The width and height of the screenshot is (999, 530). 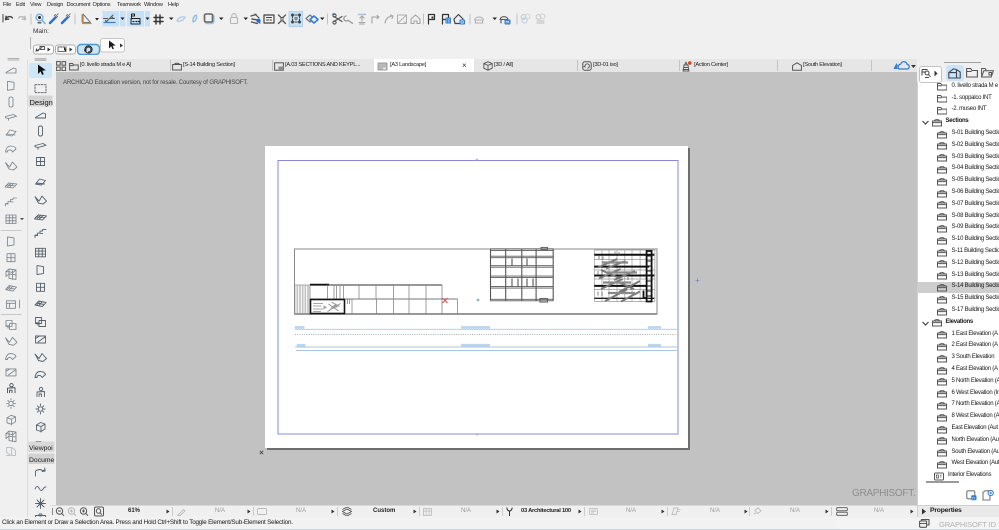 What do you see at coordinates (41, 102) in the screenshot?
I see `svg-text: Design` at bounding box center [41, 102].